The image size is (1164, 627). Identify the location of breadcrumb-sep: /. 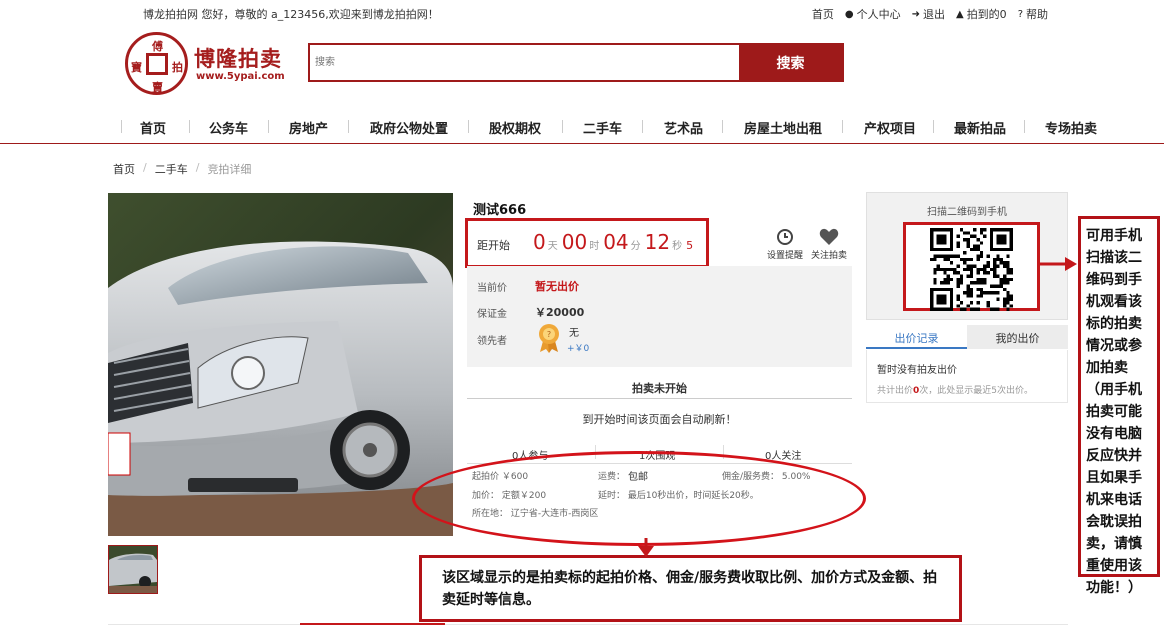
(197, 167).